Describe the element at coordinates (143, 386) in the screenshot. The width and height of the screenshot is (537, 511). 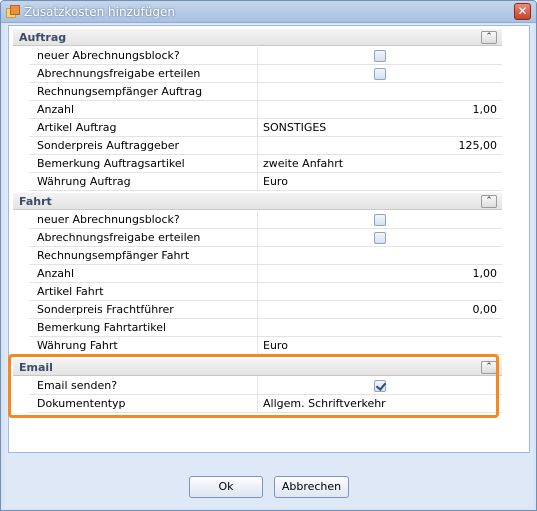
I see `property-label: Email senden?` at that location.